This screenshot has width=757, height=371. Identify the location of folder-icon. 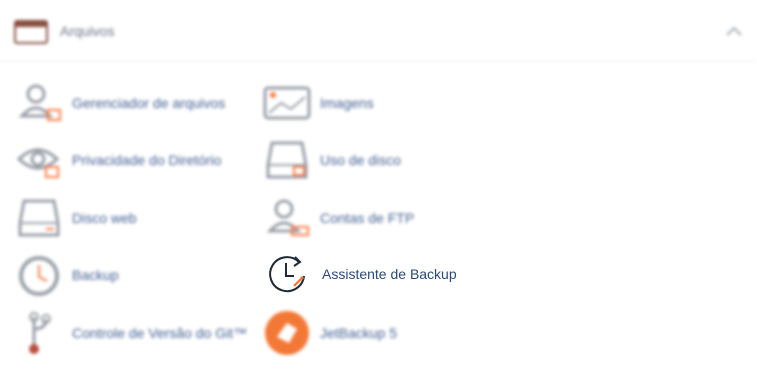
(31, 31).